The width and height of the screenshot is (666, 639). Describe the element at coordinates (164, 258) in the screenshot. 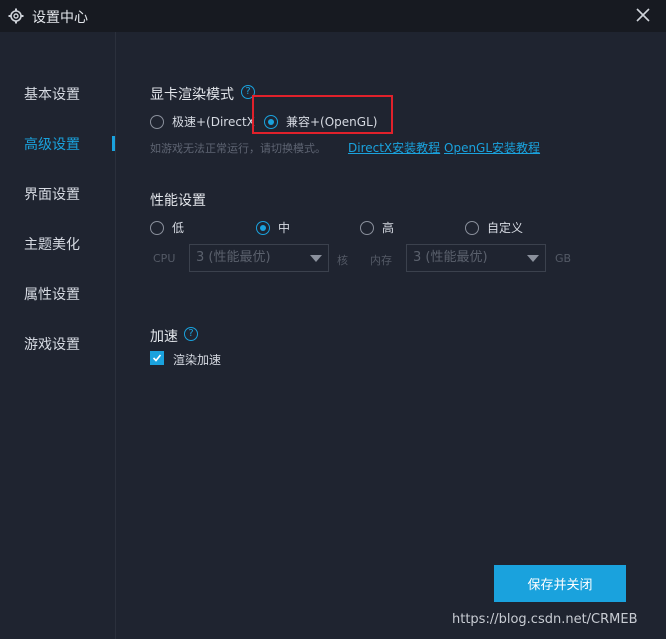

I see `cpu-label: CPU` at that location.